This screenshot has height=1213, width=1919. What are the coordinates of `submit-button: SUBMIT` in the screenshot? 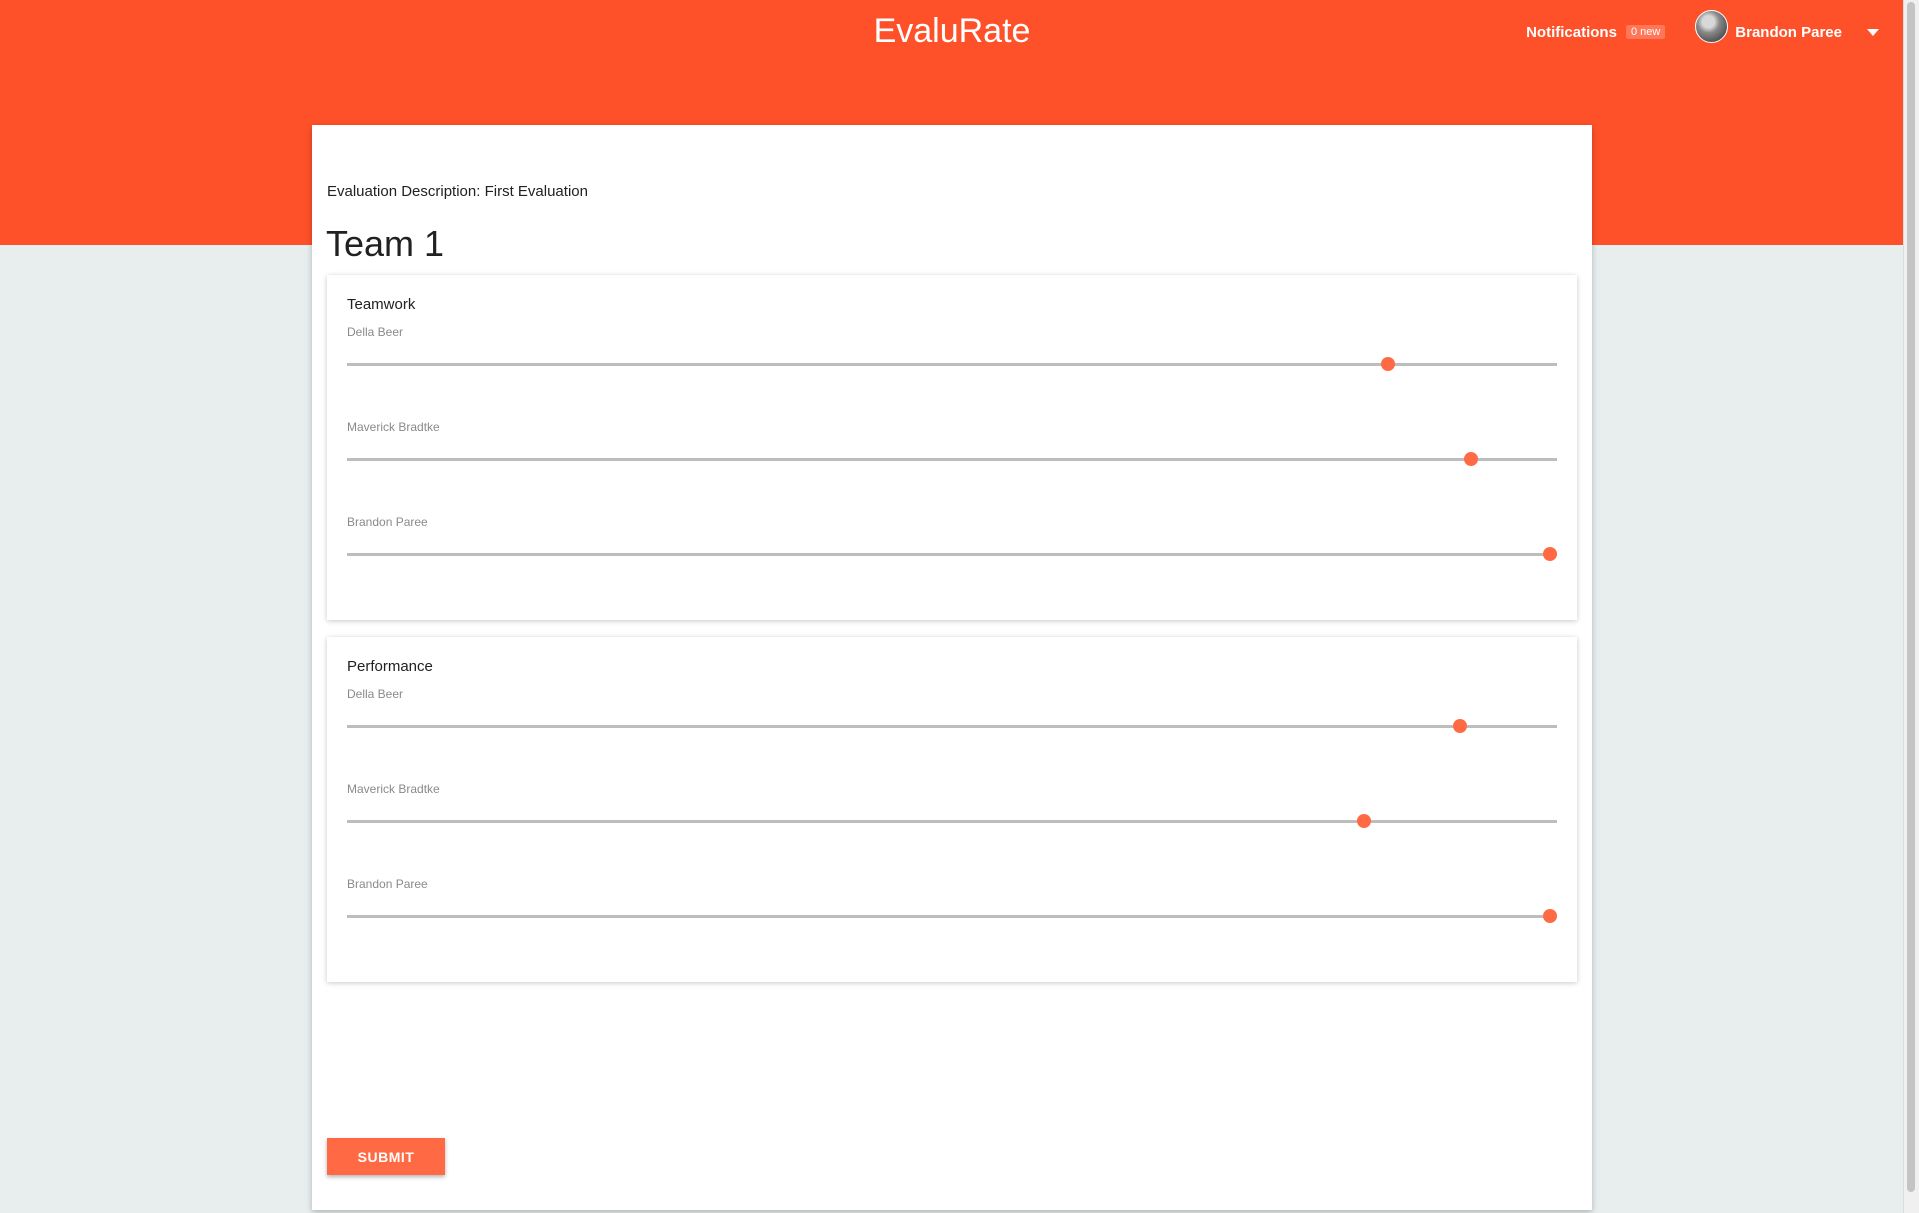 It's located at (386, 1156).